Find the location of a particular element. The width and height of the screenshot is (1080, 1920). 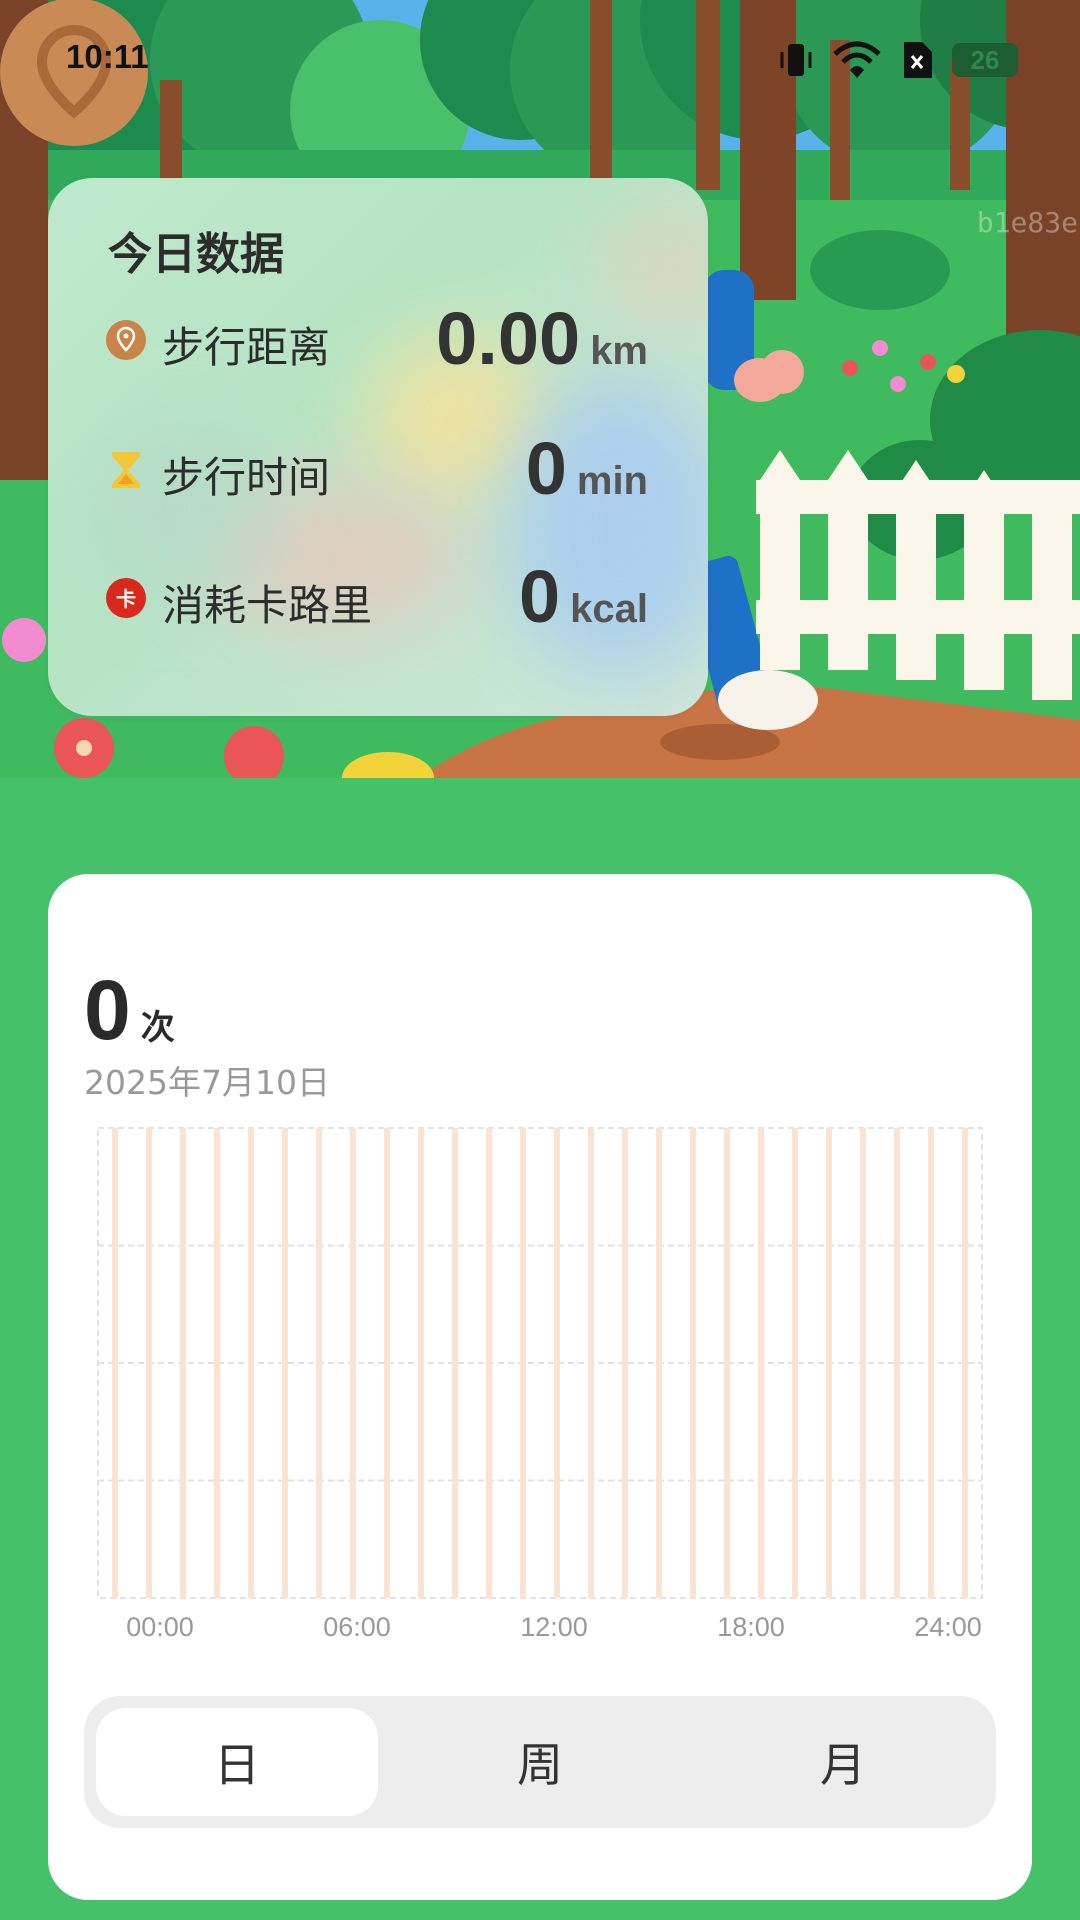

calorie-icon: 卡 is located at coordinates (126, 598).